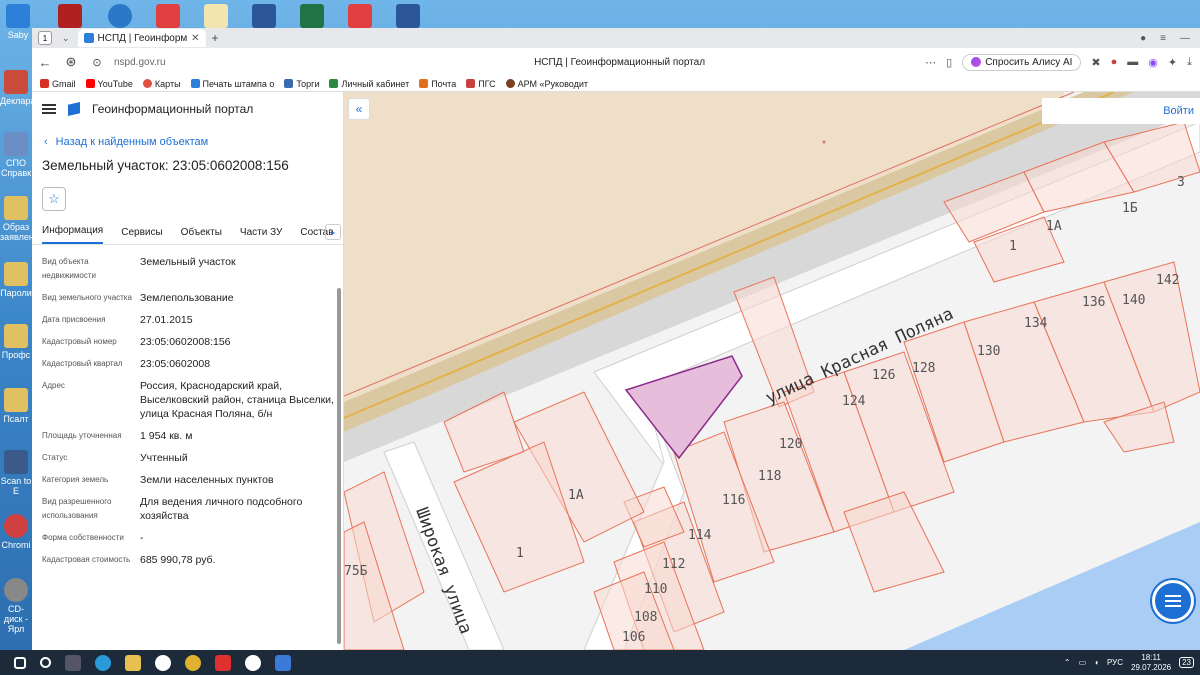 This screenshot has height=675, width=1200. Describe the element at coordinates (261, 235) in the screenshot. I see `tab-parts: Части ЗУ` at that location.